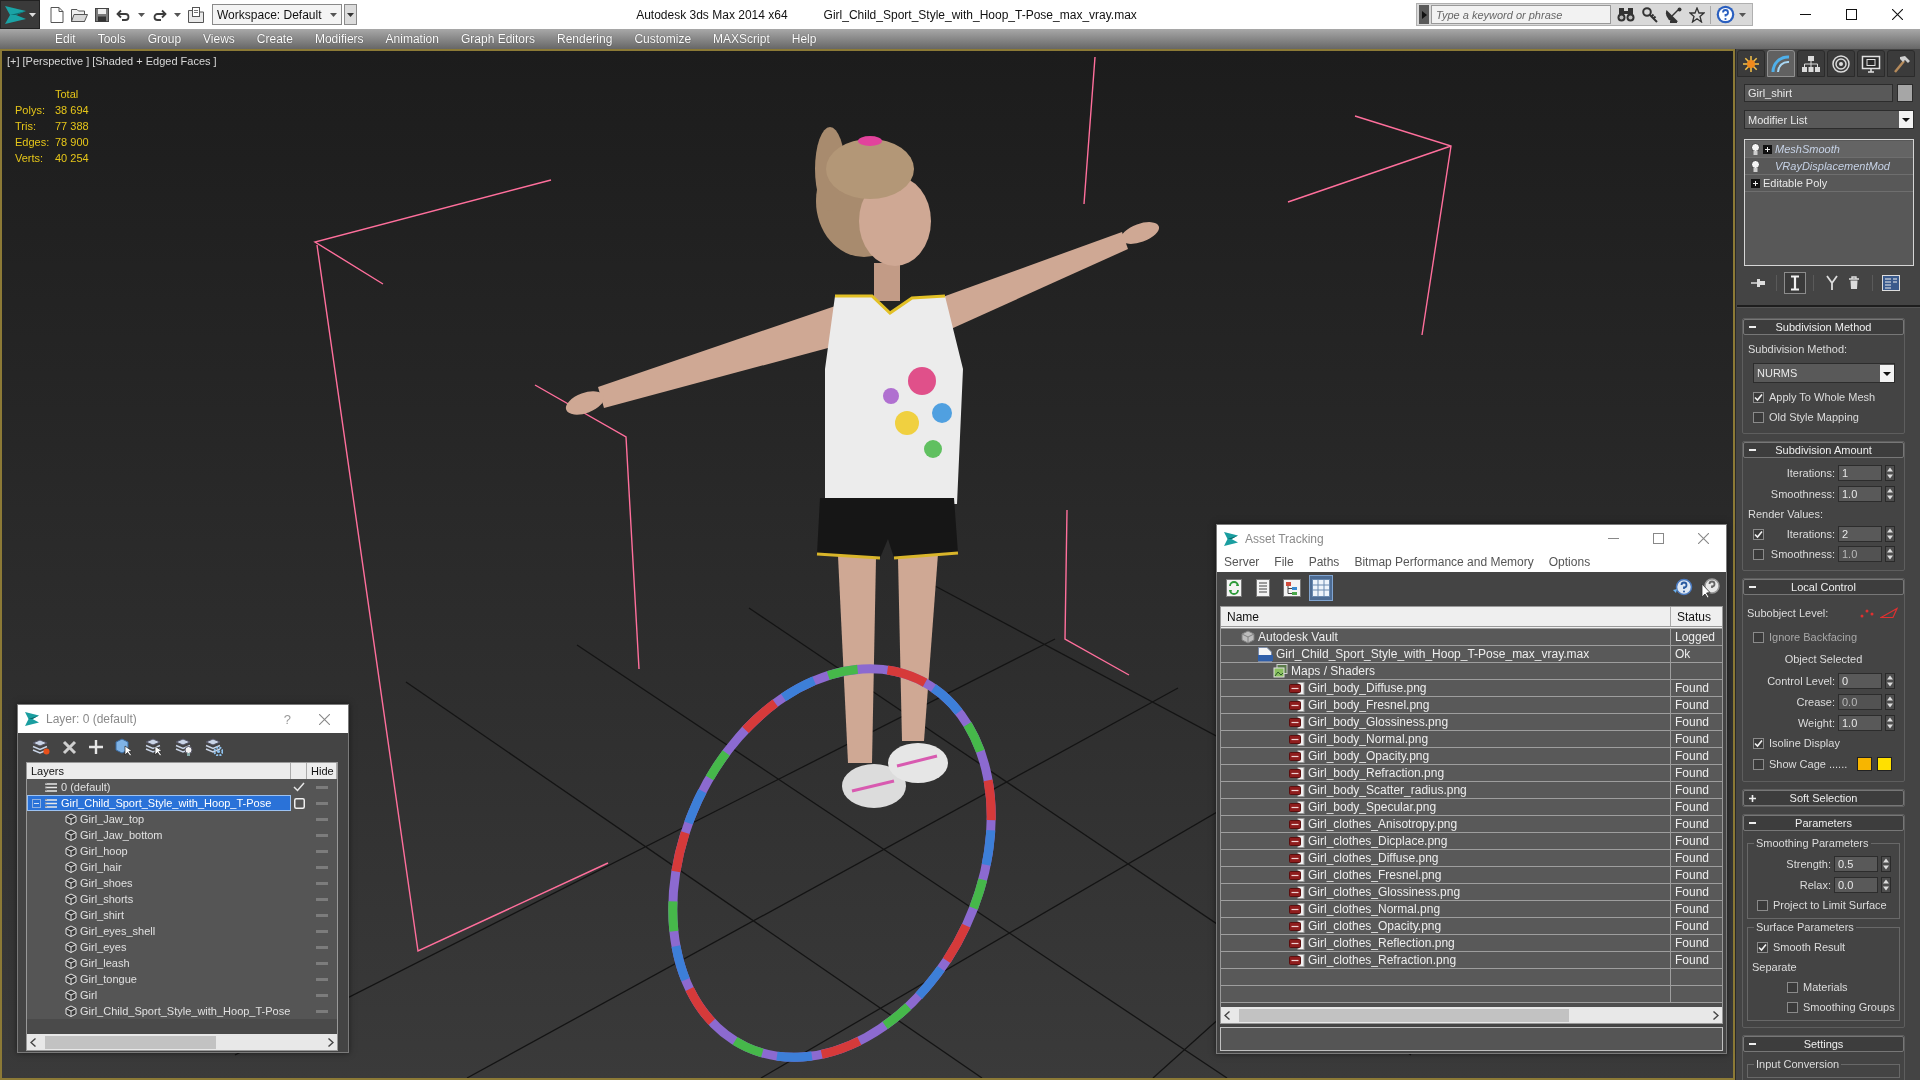 The width and height of the screenshot is (1920, 1080). Describe the element at coordinates (324, 719) in the screenshot. I see `close-icon` at that location.